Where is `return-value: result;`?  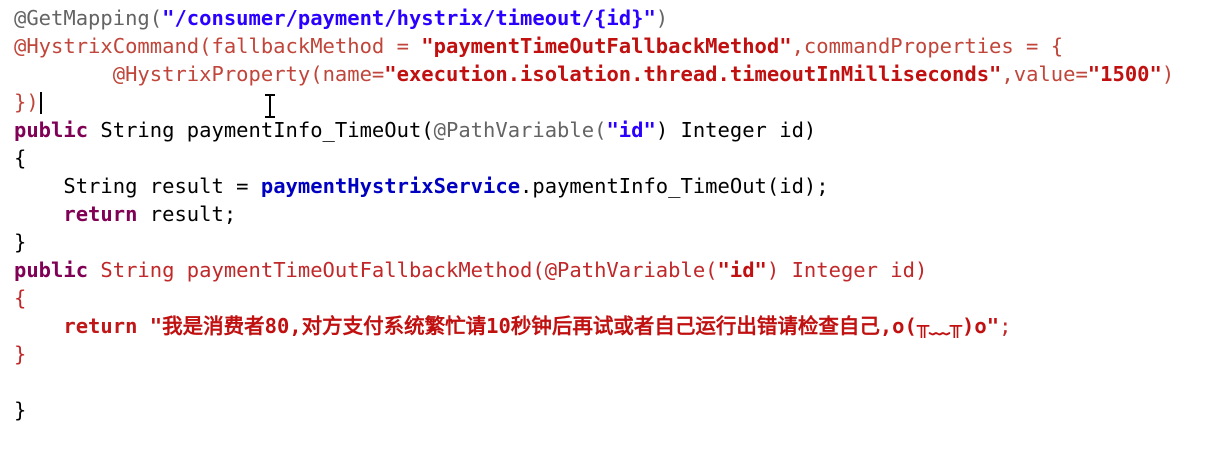 return-value: result; is located at coordinates (187, 214).